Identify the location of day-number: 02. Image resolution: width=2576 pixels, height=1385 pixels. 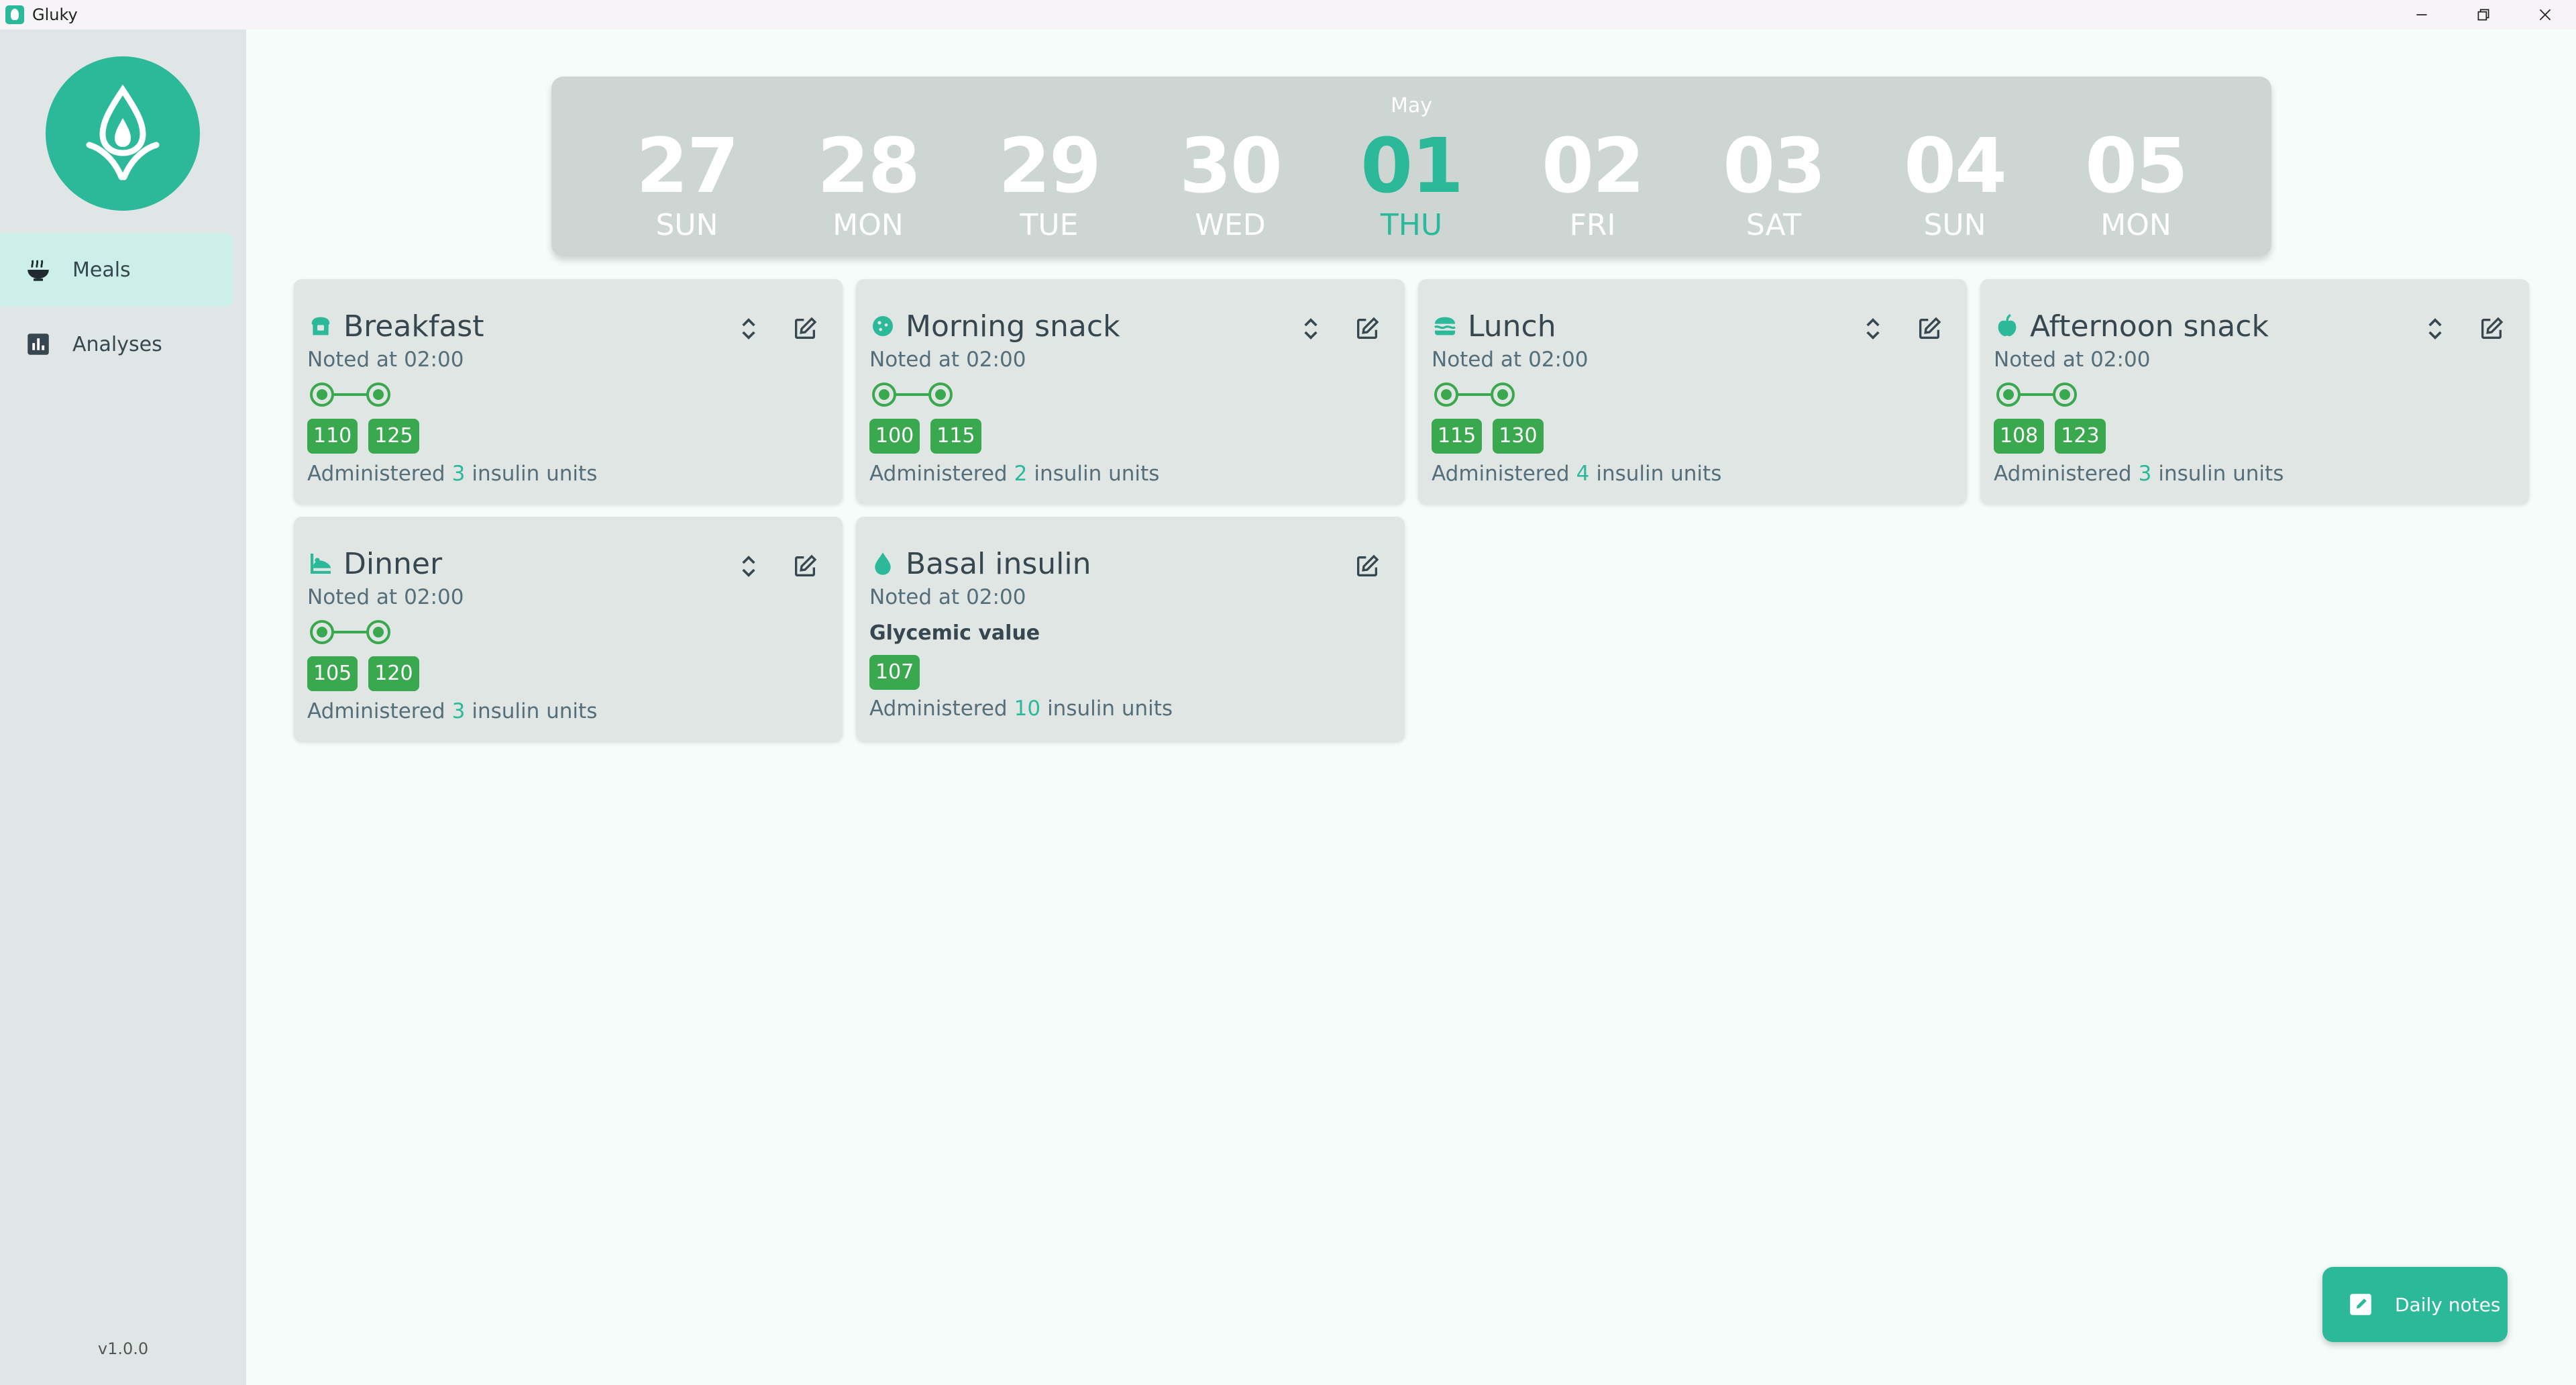
(1593, 166).